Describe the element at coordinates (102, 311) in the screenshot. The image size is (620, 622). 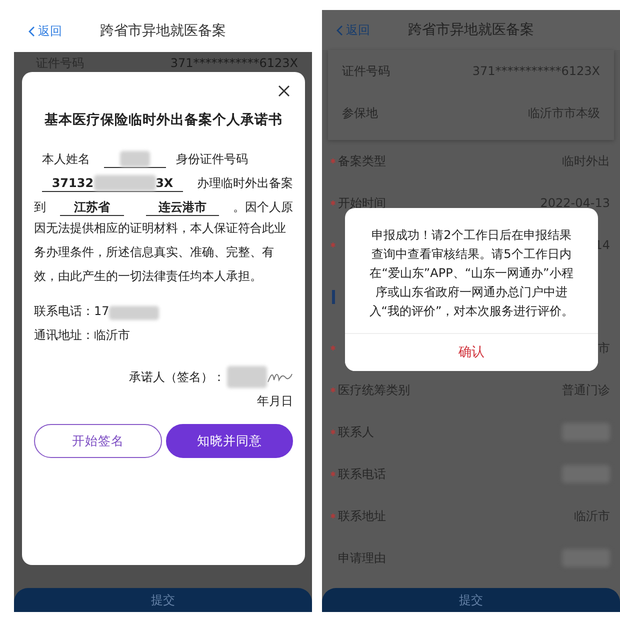
I see `phone-number: 17` at that location.